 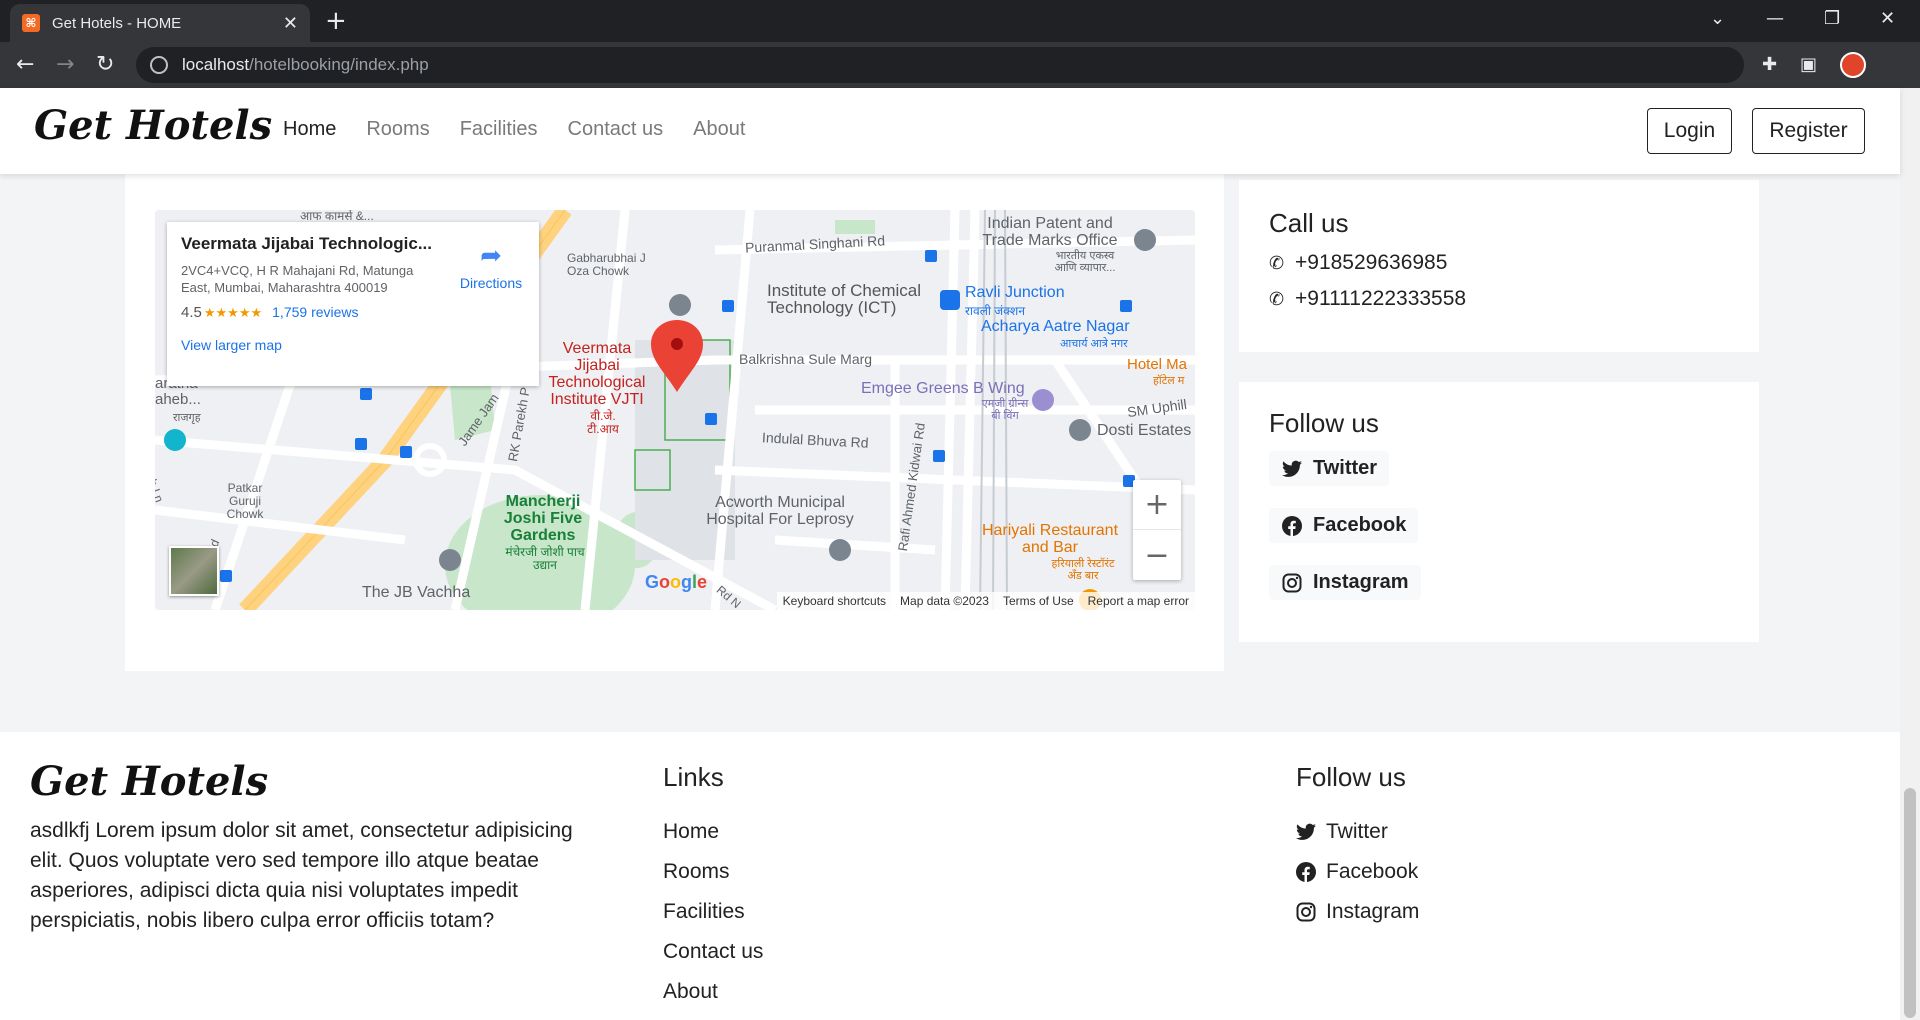 I want to click on footer-facebook-link: Facebook, so click(x=1357, y=872).